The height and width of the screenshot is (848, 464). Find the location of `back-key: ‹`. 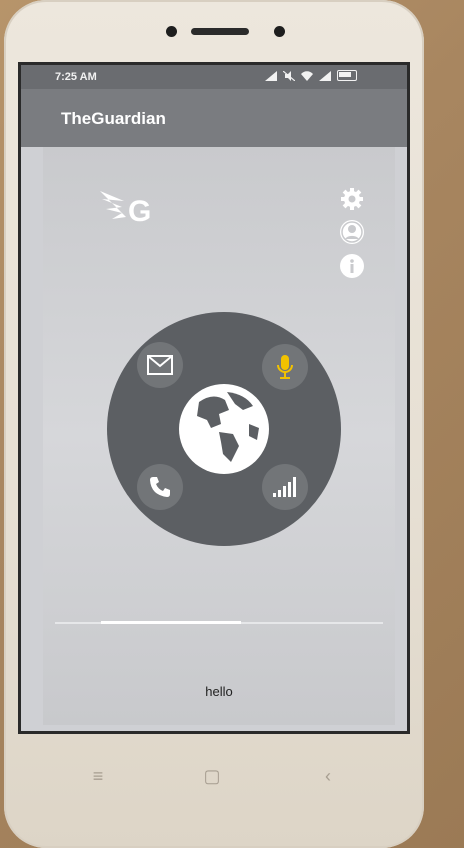

back-key: ‹ is located at coordinates (328, 776).